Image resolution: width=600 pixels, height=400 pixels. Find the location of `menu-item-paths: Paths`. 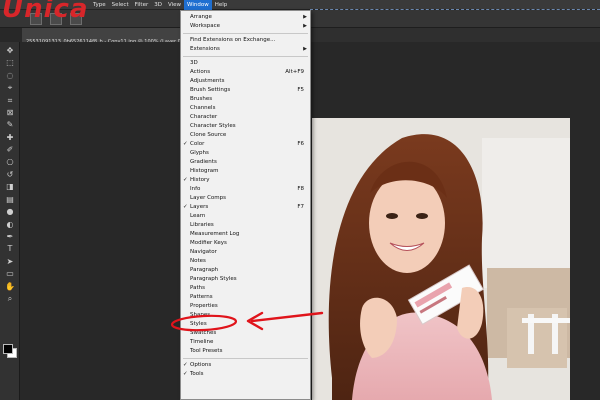

menu-item-paths: Paths is located at coordinates (245, 288).